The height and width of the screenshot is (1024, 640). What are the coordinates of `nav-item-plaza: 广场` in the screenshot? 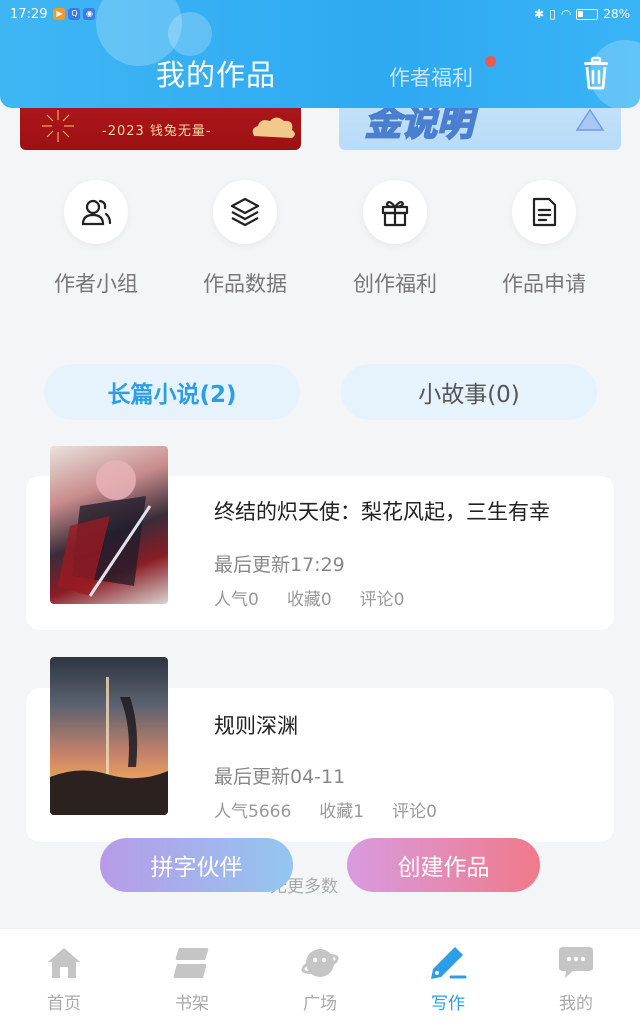 It's located at (320, 978).